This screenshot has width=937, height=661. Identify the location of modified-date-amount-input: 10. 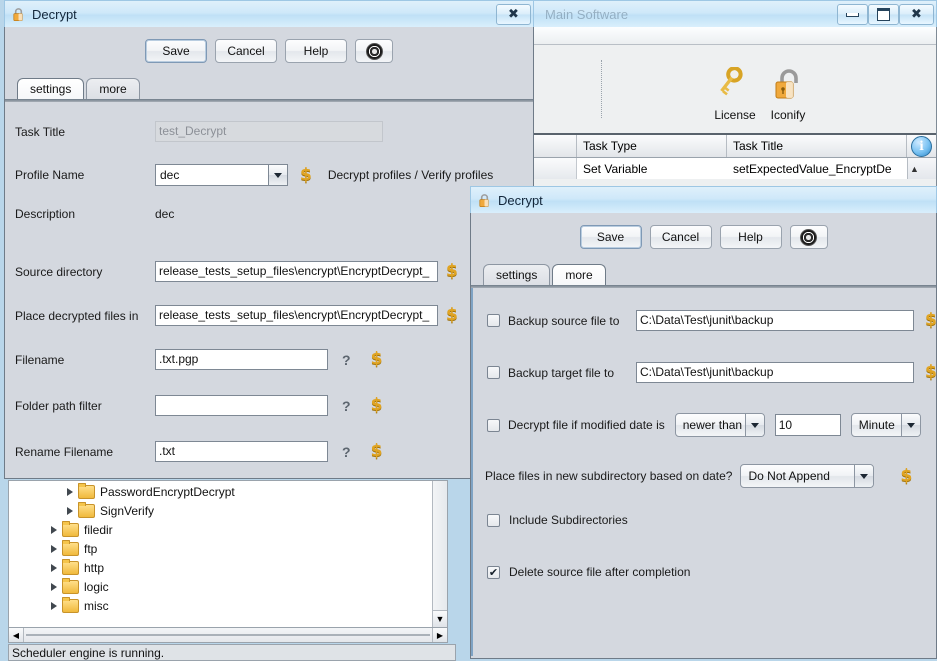
(807, 425).